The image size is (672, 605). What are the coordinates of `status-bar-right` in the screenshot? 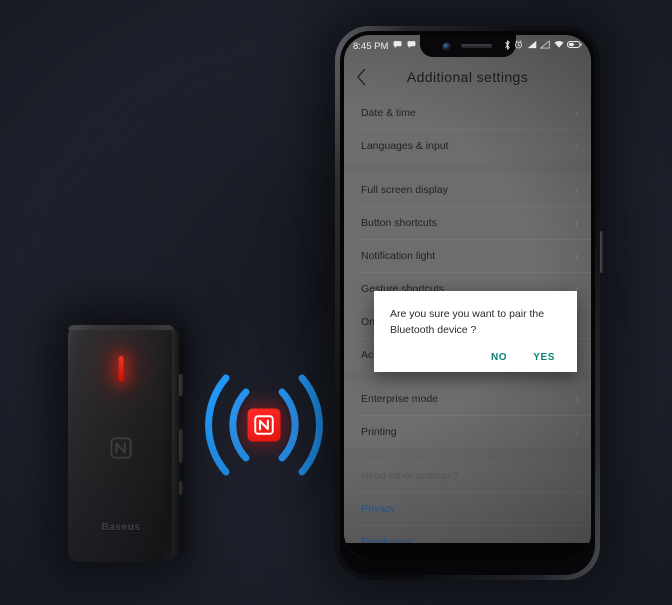 It's located at (543, 46).